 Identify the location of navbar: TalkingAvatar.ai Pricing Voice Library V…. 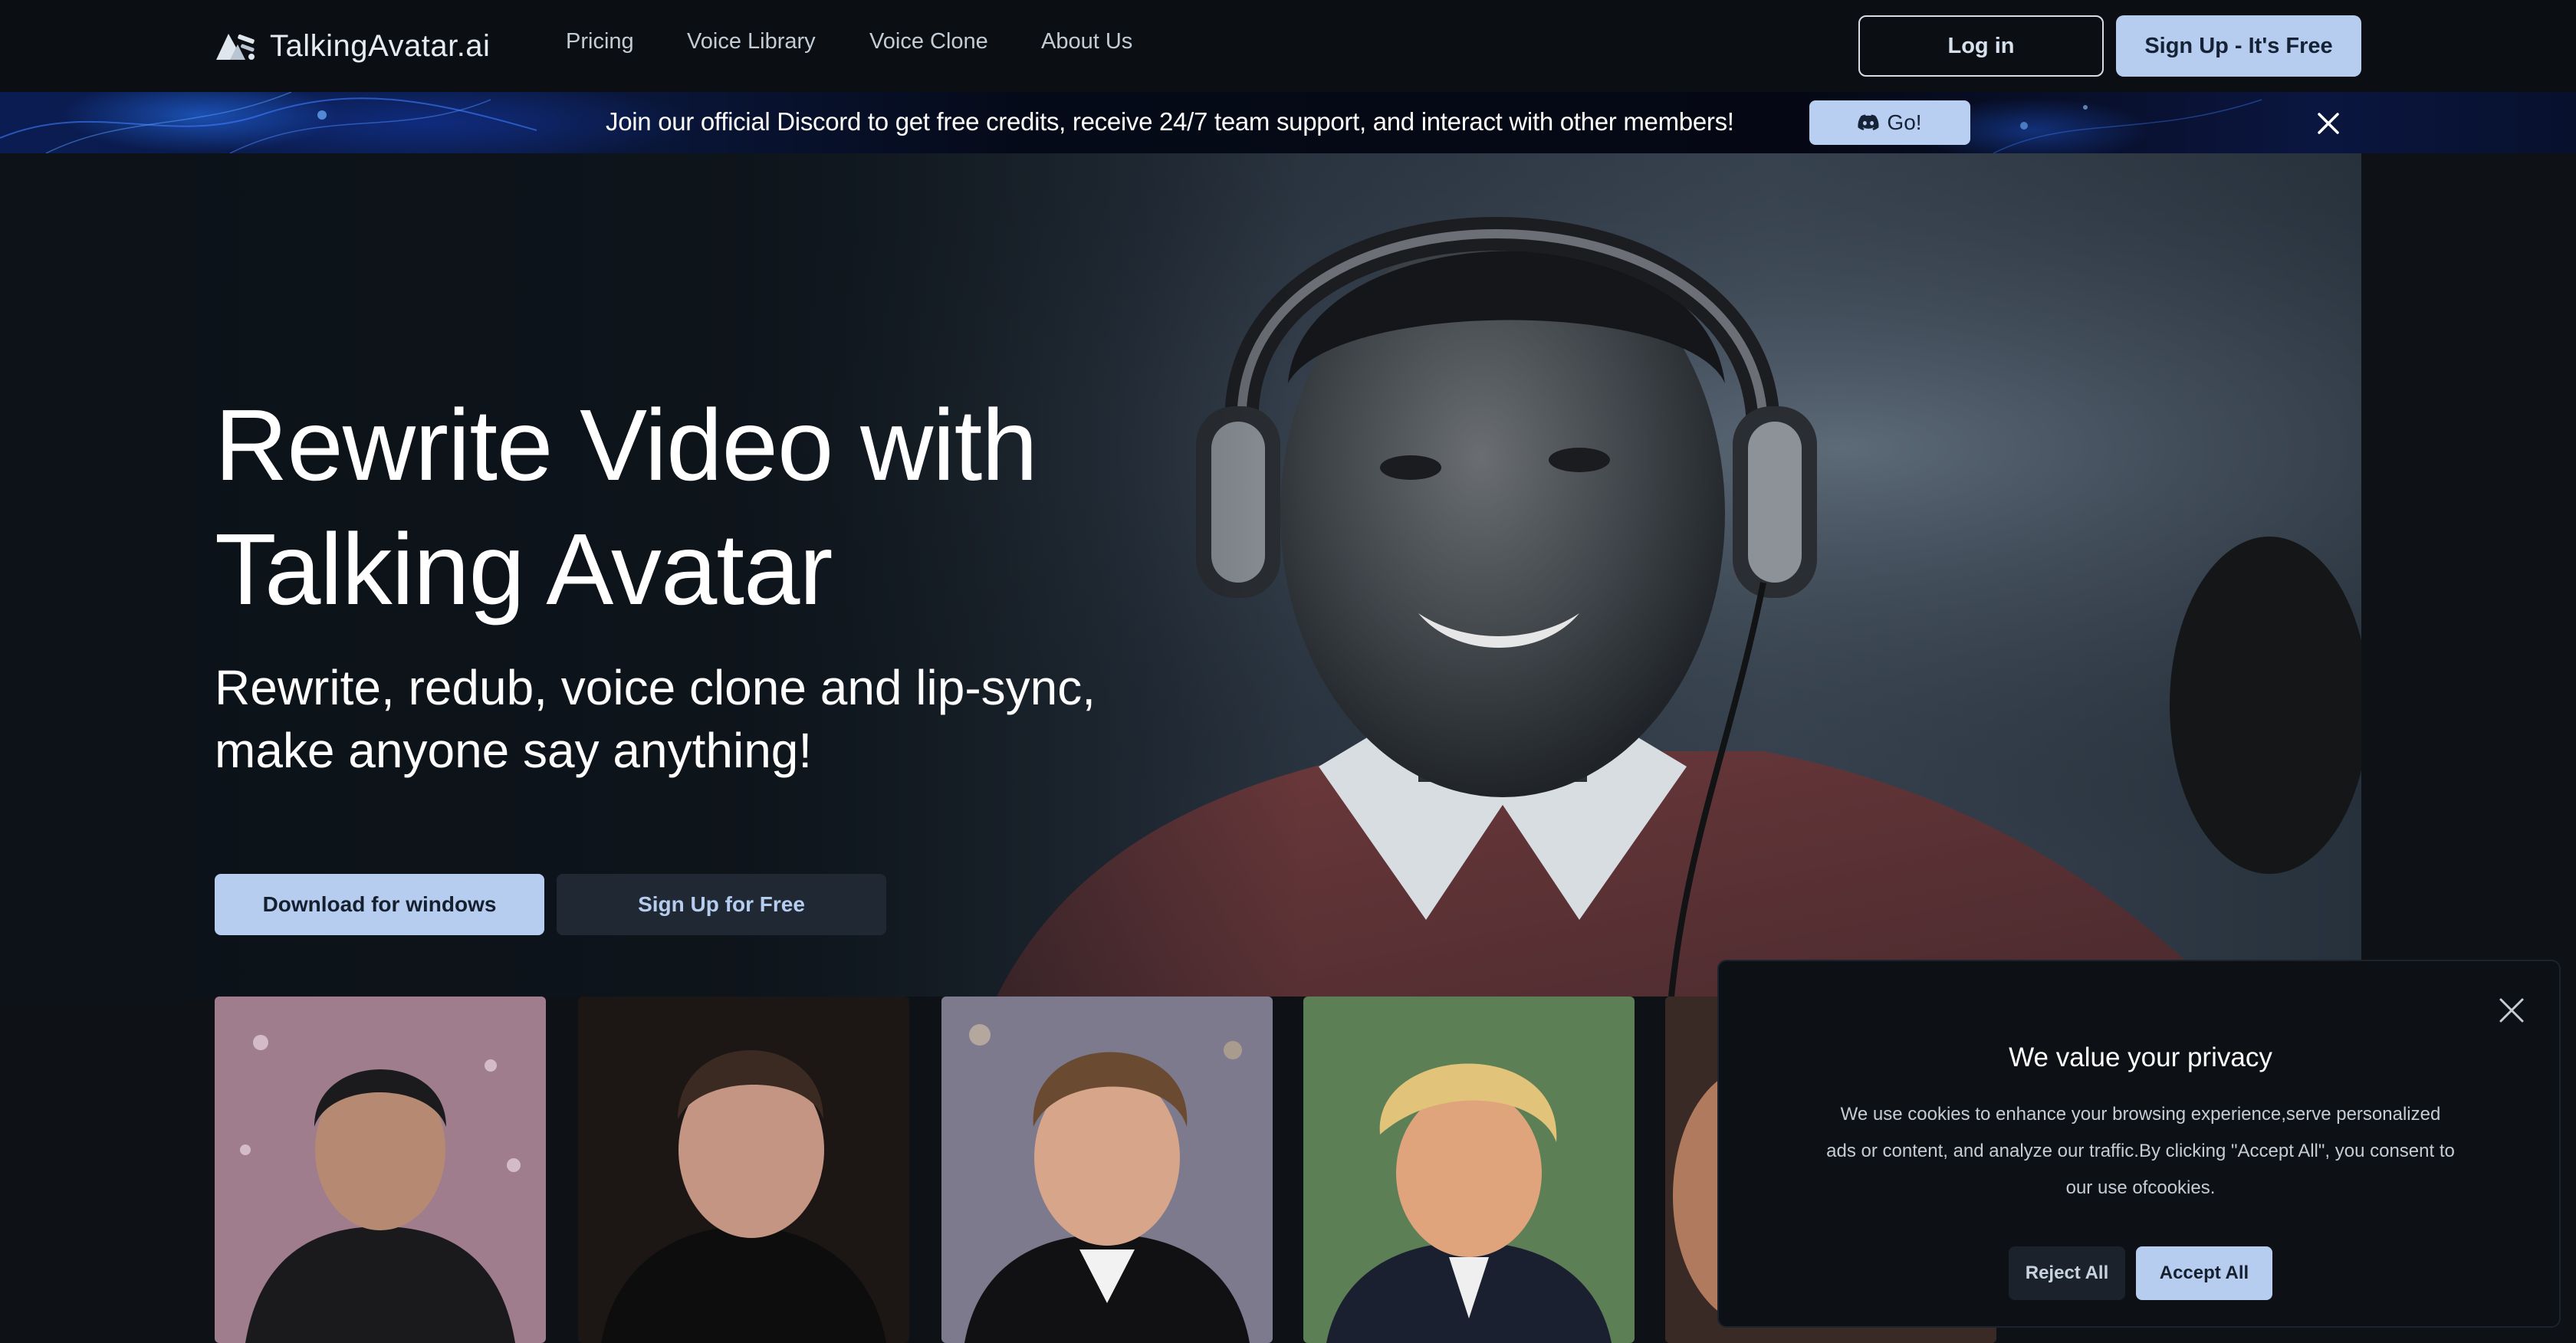
(1288, 46).